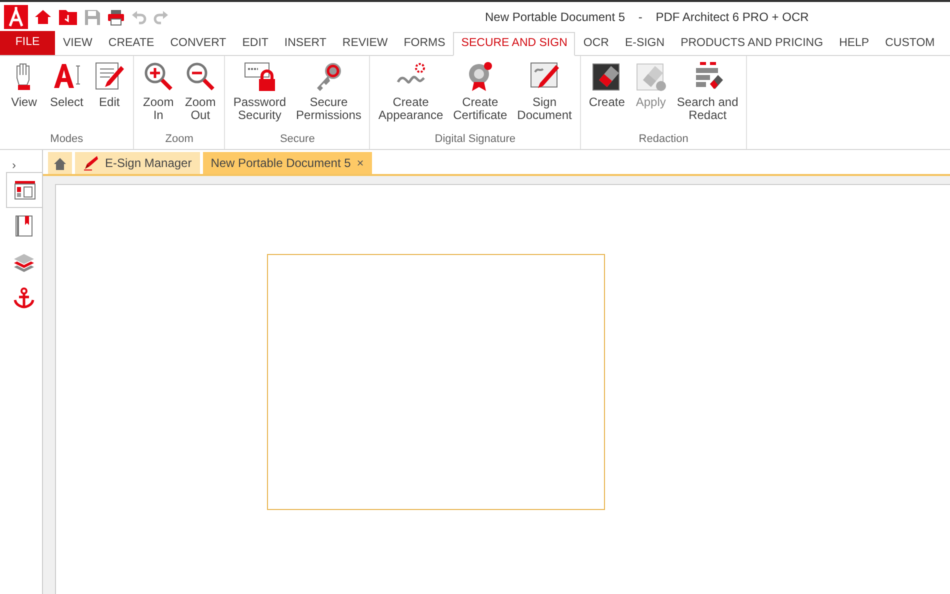 The image size is (950, 594). I want to click on zoom-in-icon, so click(158, 76).